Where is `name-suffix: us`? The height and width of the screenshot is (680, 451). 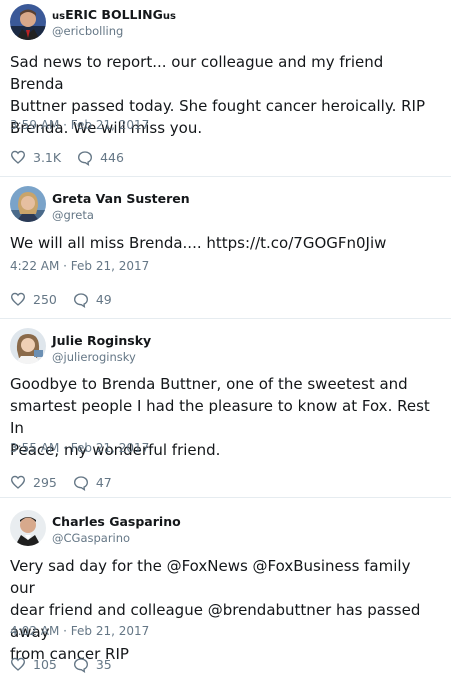
name-suffix: us is located at coordinates (169, 16).